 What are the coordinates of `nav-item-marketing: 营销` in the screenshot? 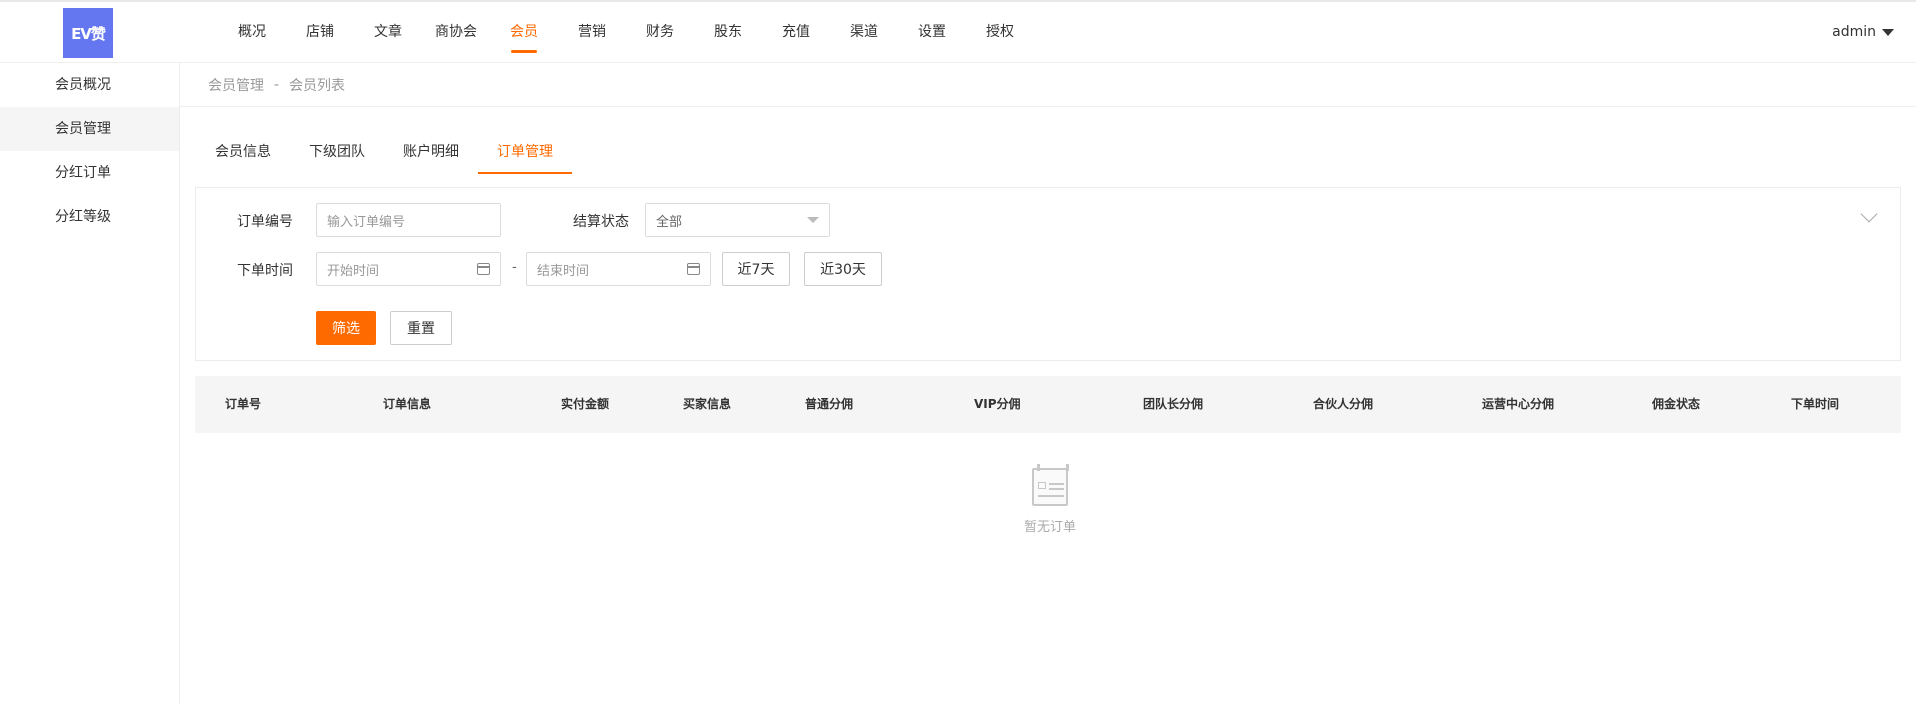 It's located at (592, 32).